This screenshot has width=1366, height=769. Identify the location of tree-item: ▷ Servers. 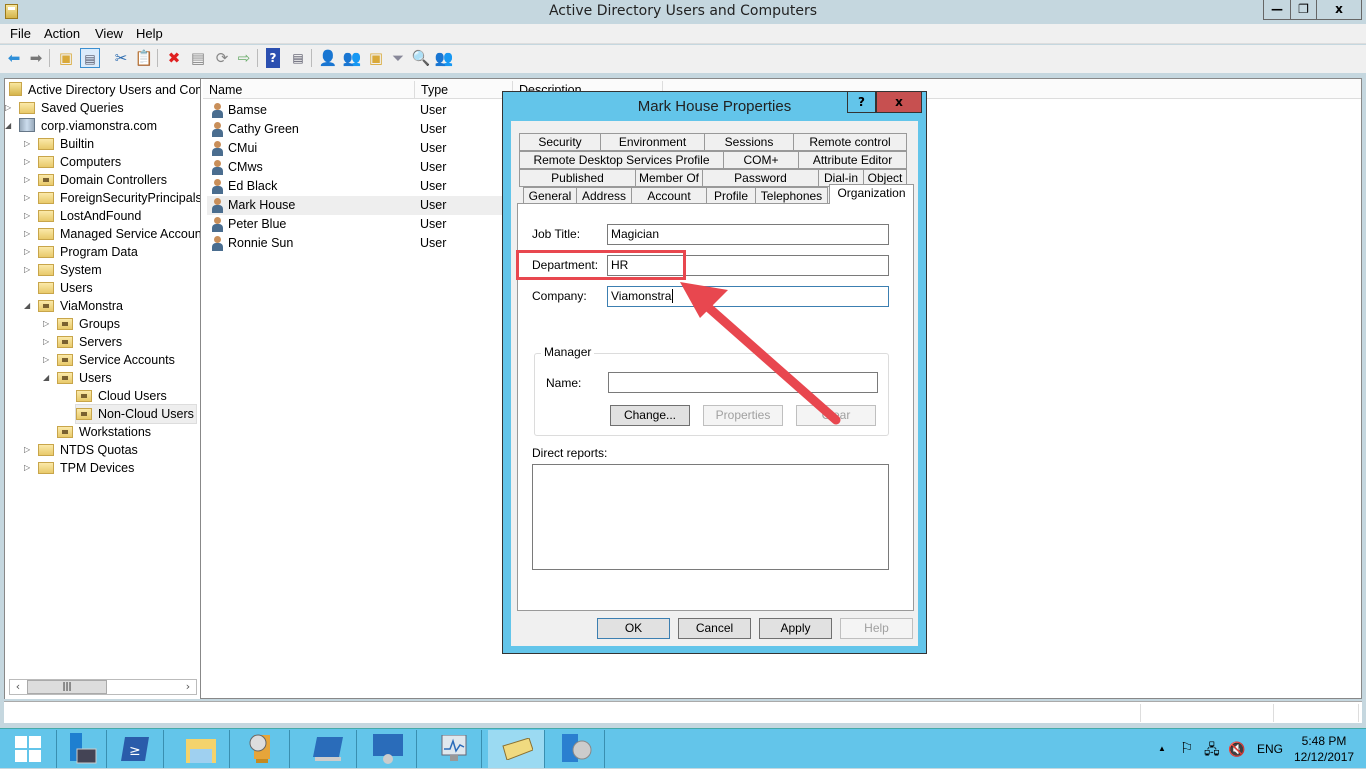
(82, 342).